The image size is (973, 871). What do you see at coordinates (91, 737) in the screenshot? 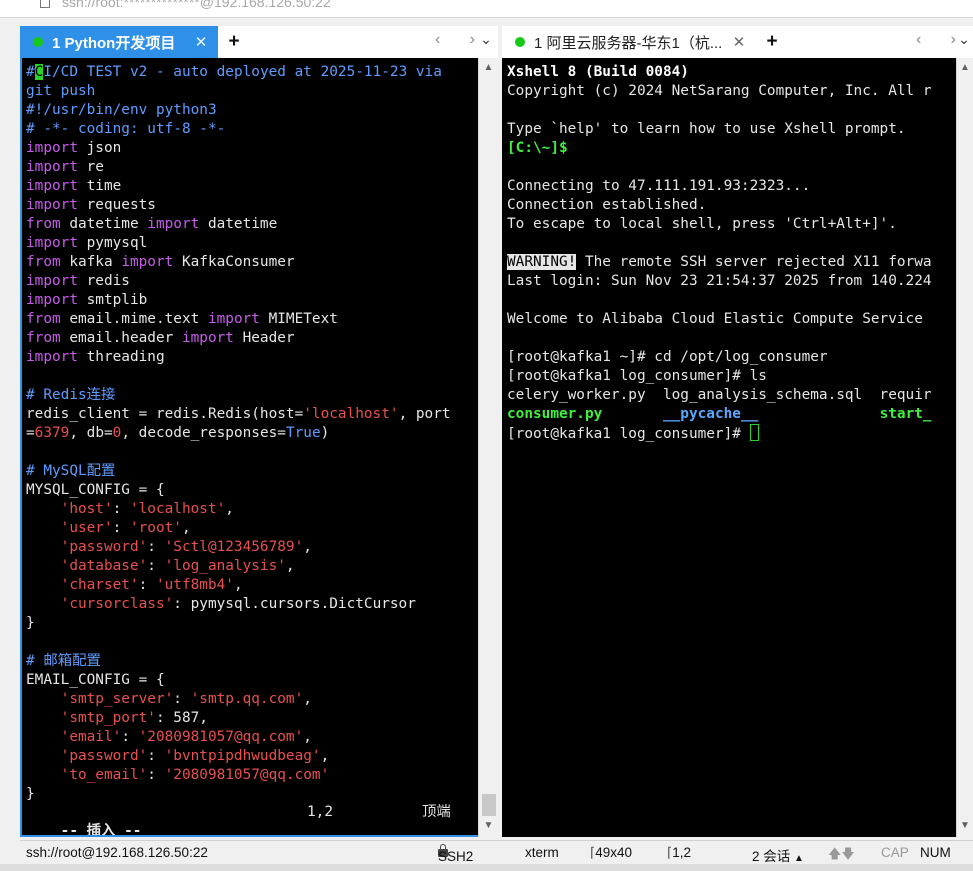
I see `code-token: 'email'` at bounding box center [91, 737].